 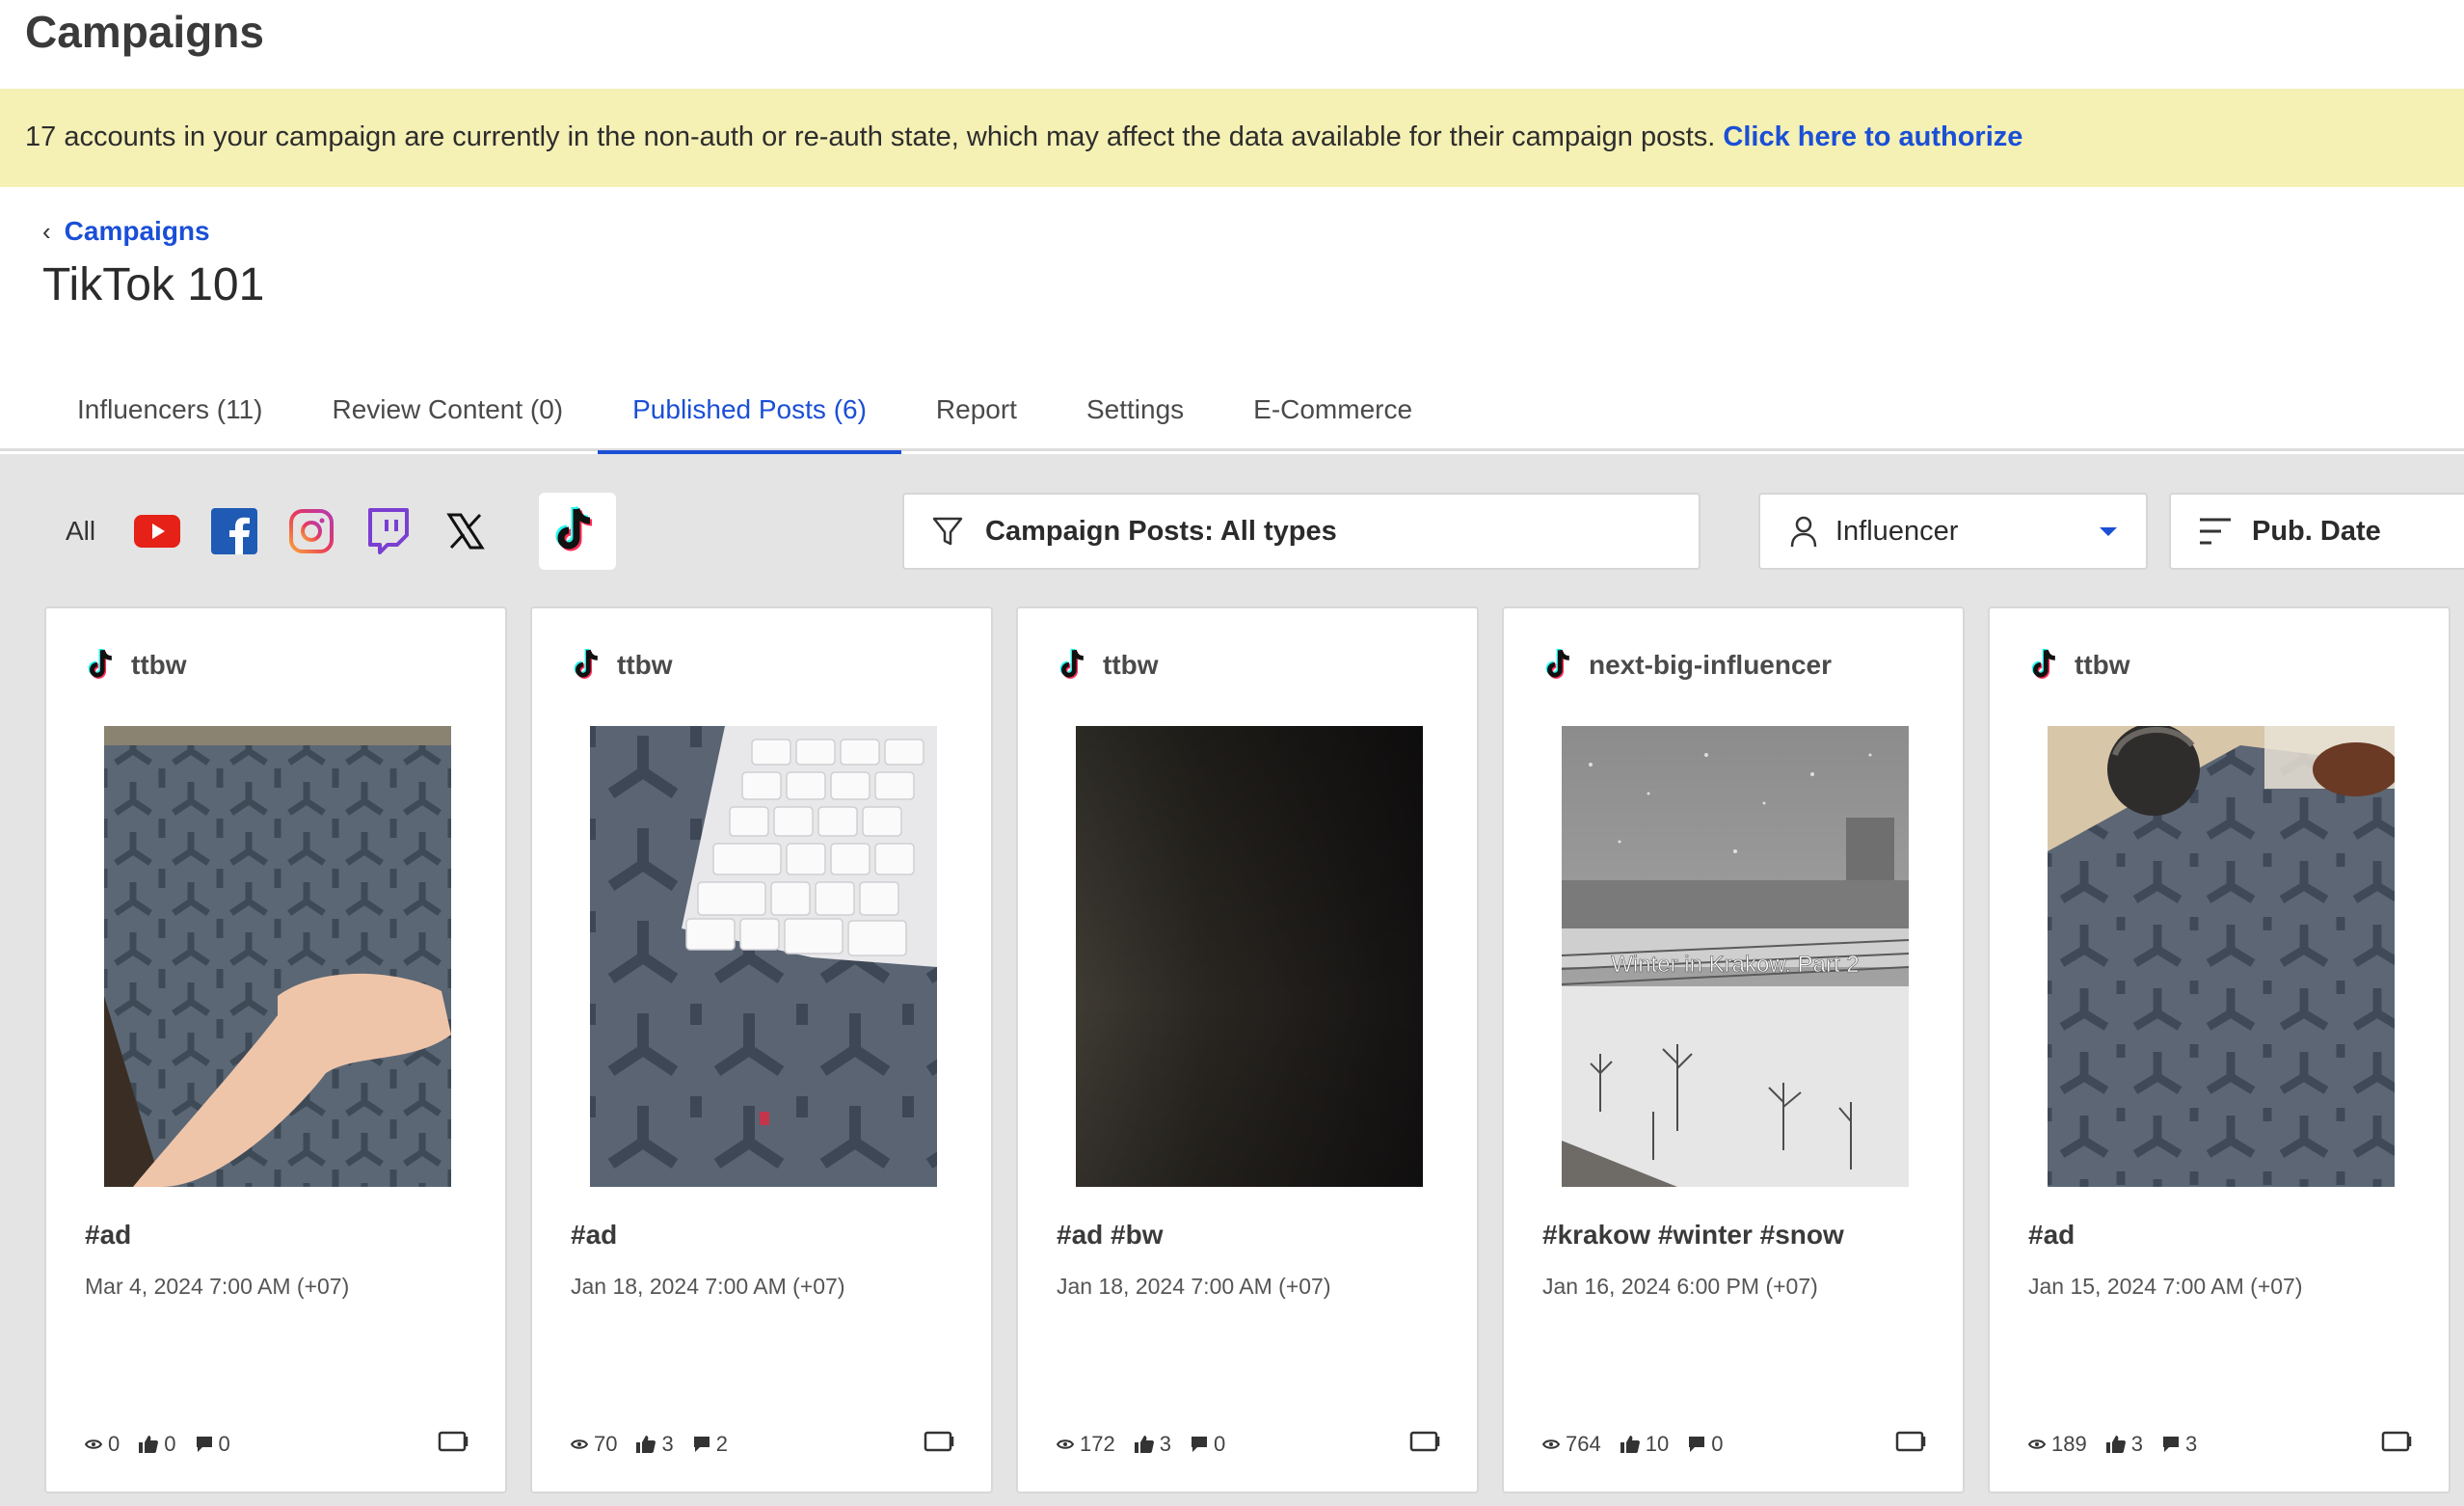 What do you see at coordinates (1873, 136) in the screenshot?
I see `authorize-link: Click here to authorize` at bounding box center [1873, 136].